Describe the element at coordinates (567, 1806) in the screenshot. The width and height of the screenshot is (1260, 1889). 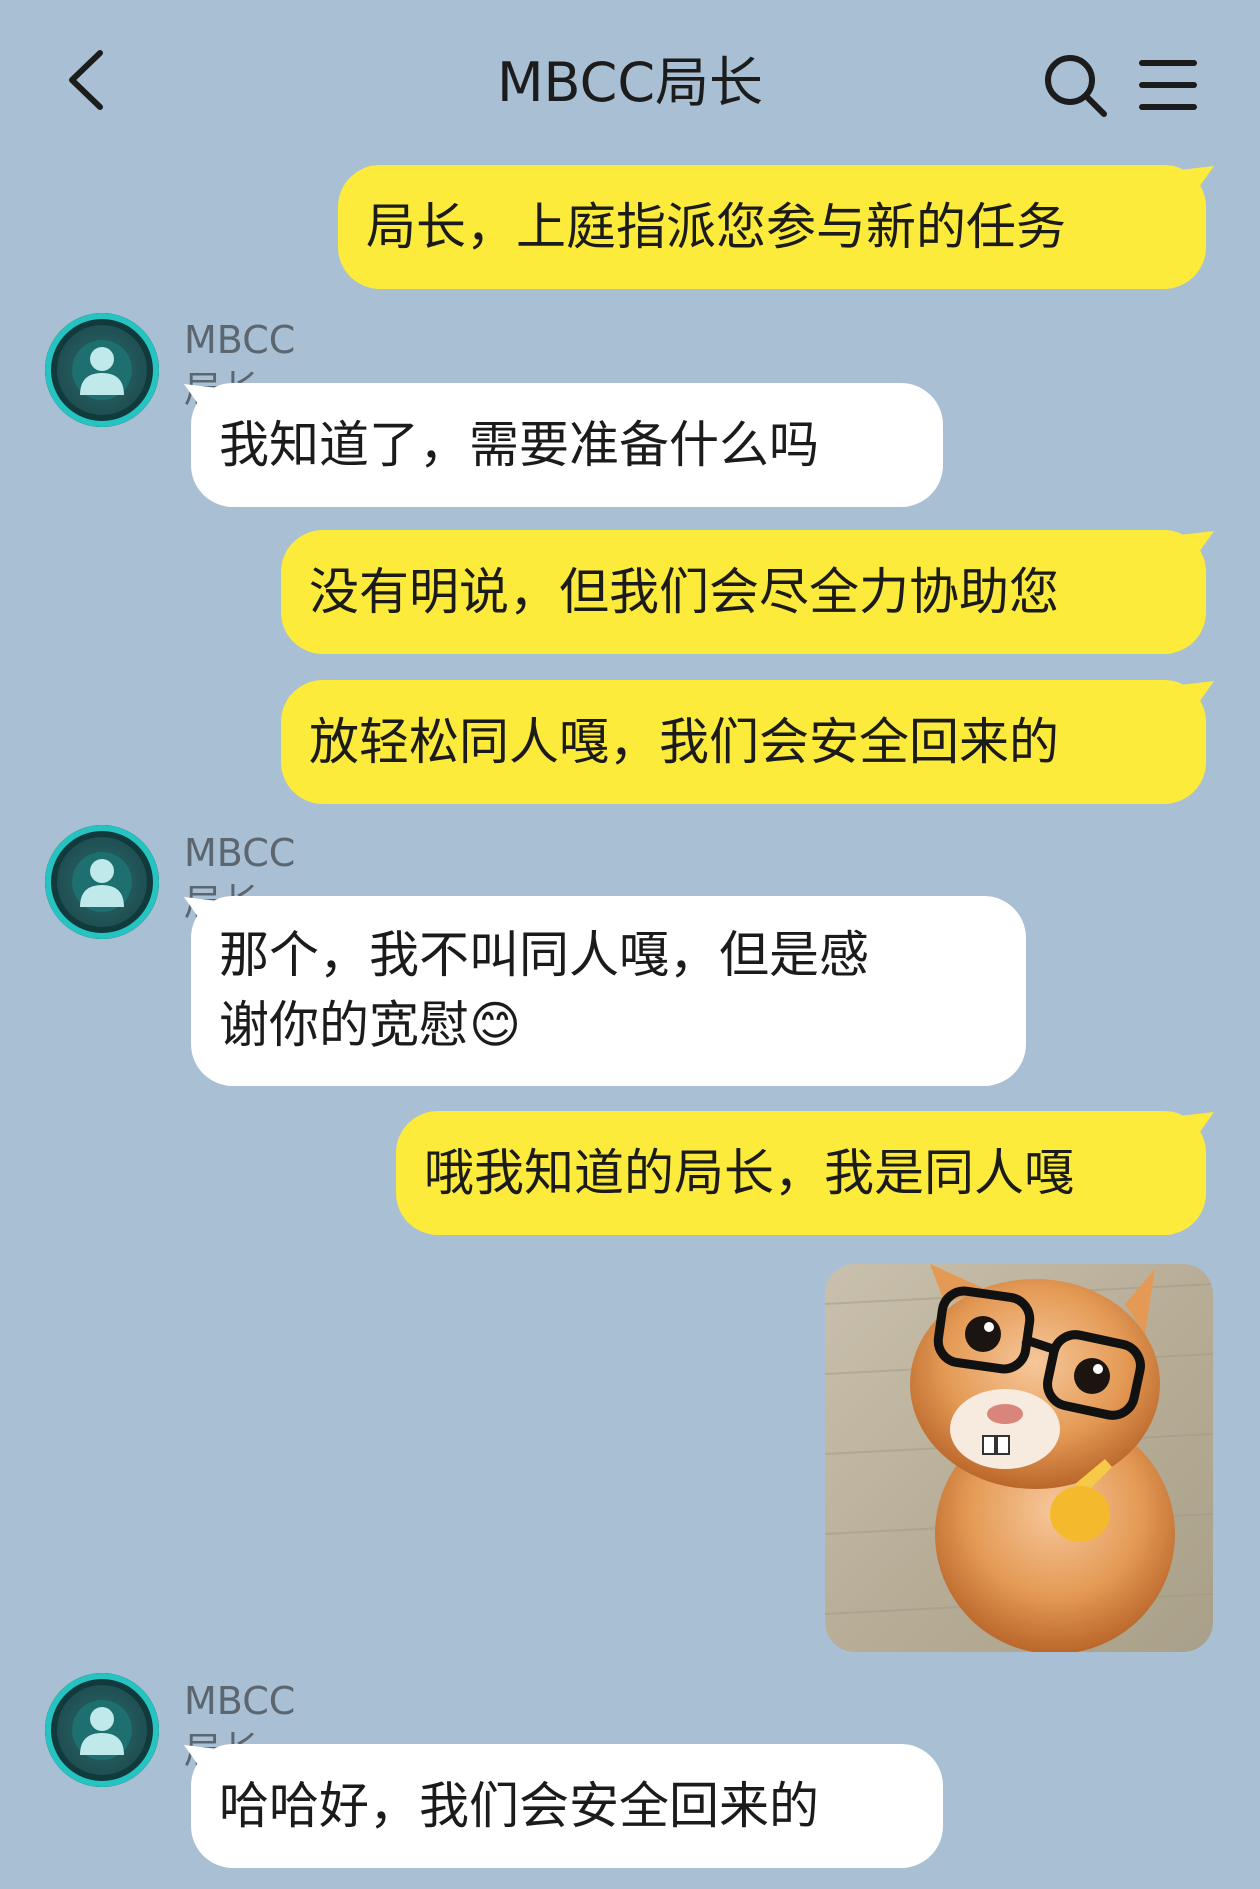
I see `message-bubble: 哈哈好，我们会安全回来的` at that location.